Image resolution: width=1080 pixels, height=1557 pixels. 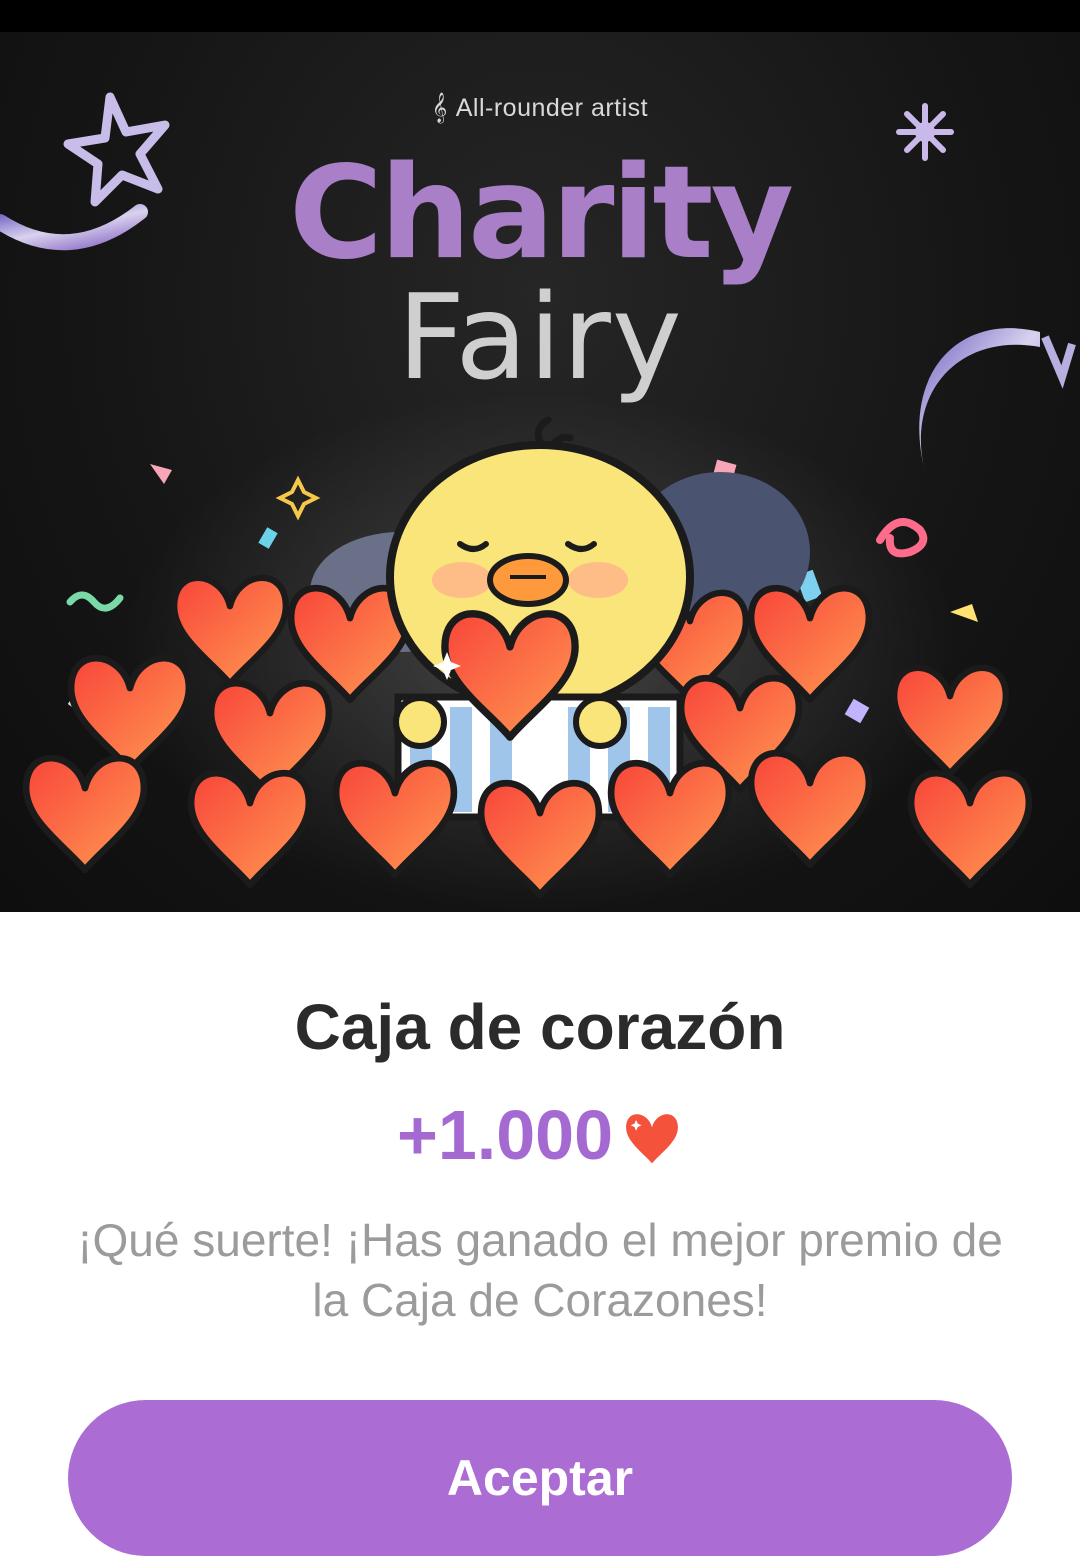 What do you see at coordinates (85, 171) in the screenshot?
I see `star-decoration-icon` at bounding box center [85, 171].